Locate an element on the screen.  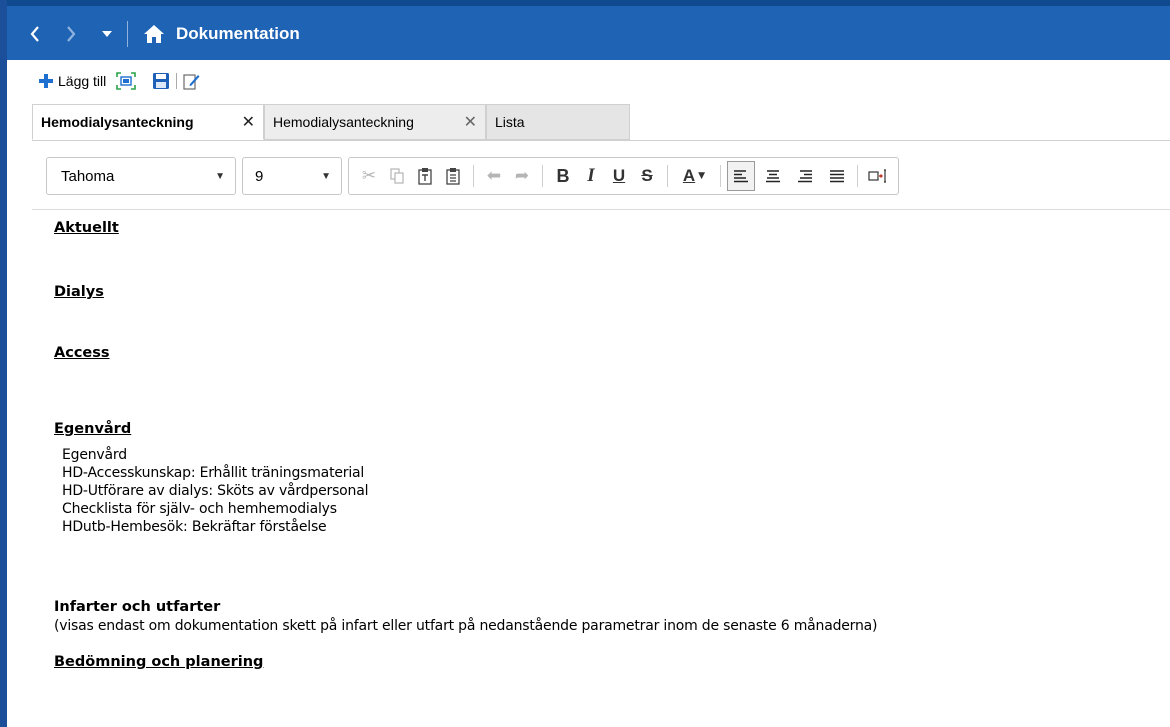
chevron-right-icon is located at coordinates (71, 34).